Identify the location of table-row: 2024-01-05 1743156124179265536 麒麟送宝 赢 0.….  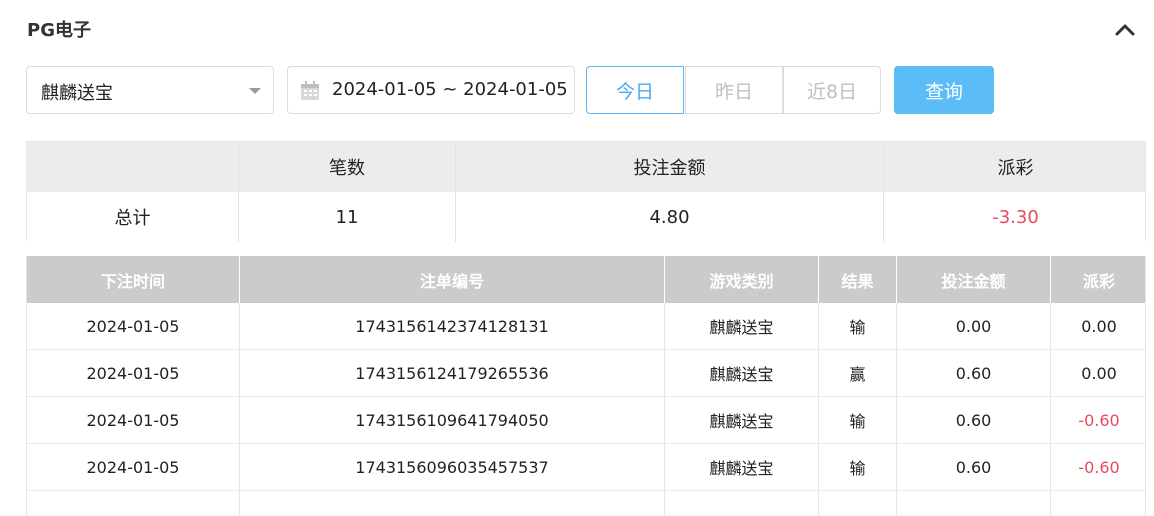
(586, 373).